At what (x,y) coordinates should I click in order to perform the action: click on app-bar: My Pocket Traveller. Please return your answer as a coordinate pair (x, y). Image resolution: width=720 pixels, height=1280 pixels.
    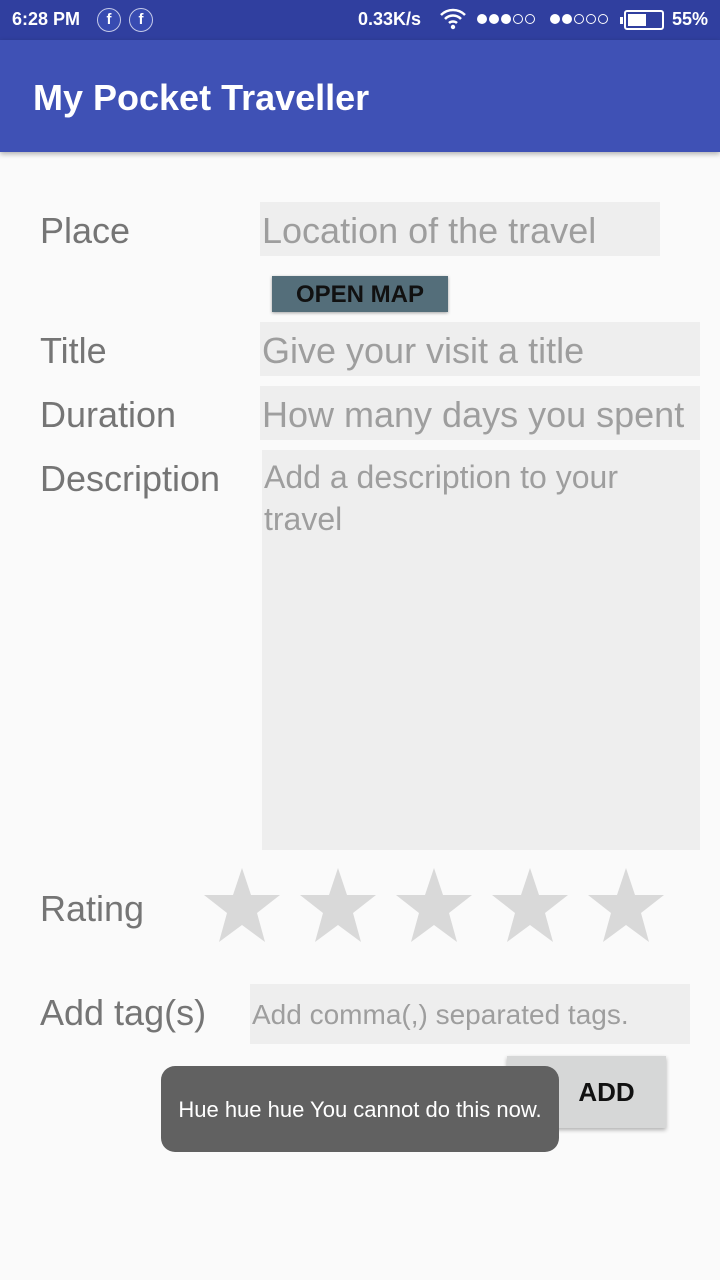
    Looking at the image, I should click on (360, 96).